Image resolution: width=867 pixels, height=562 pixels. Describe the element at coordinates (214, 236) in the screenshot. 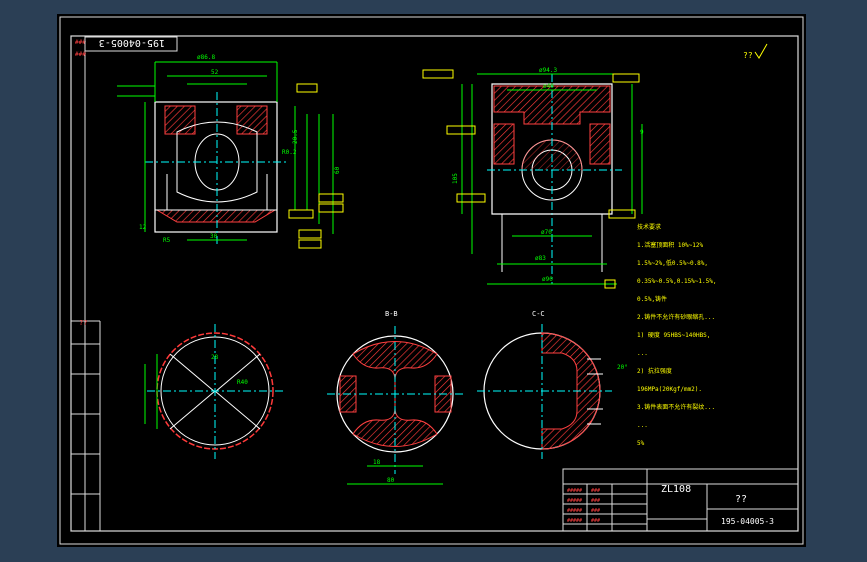

I see `dim-d8: 30` at that location.